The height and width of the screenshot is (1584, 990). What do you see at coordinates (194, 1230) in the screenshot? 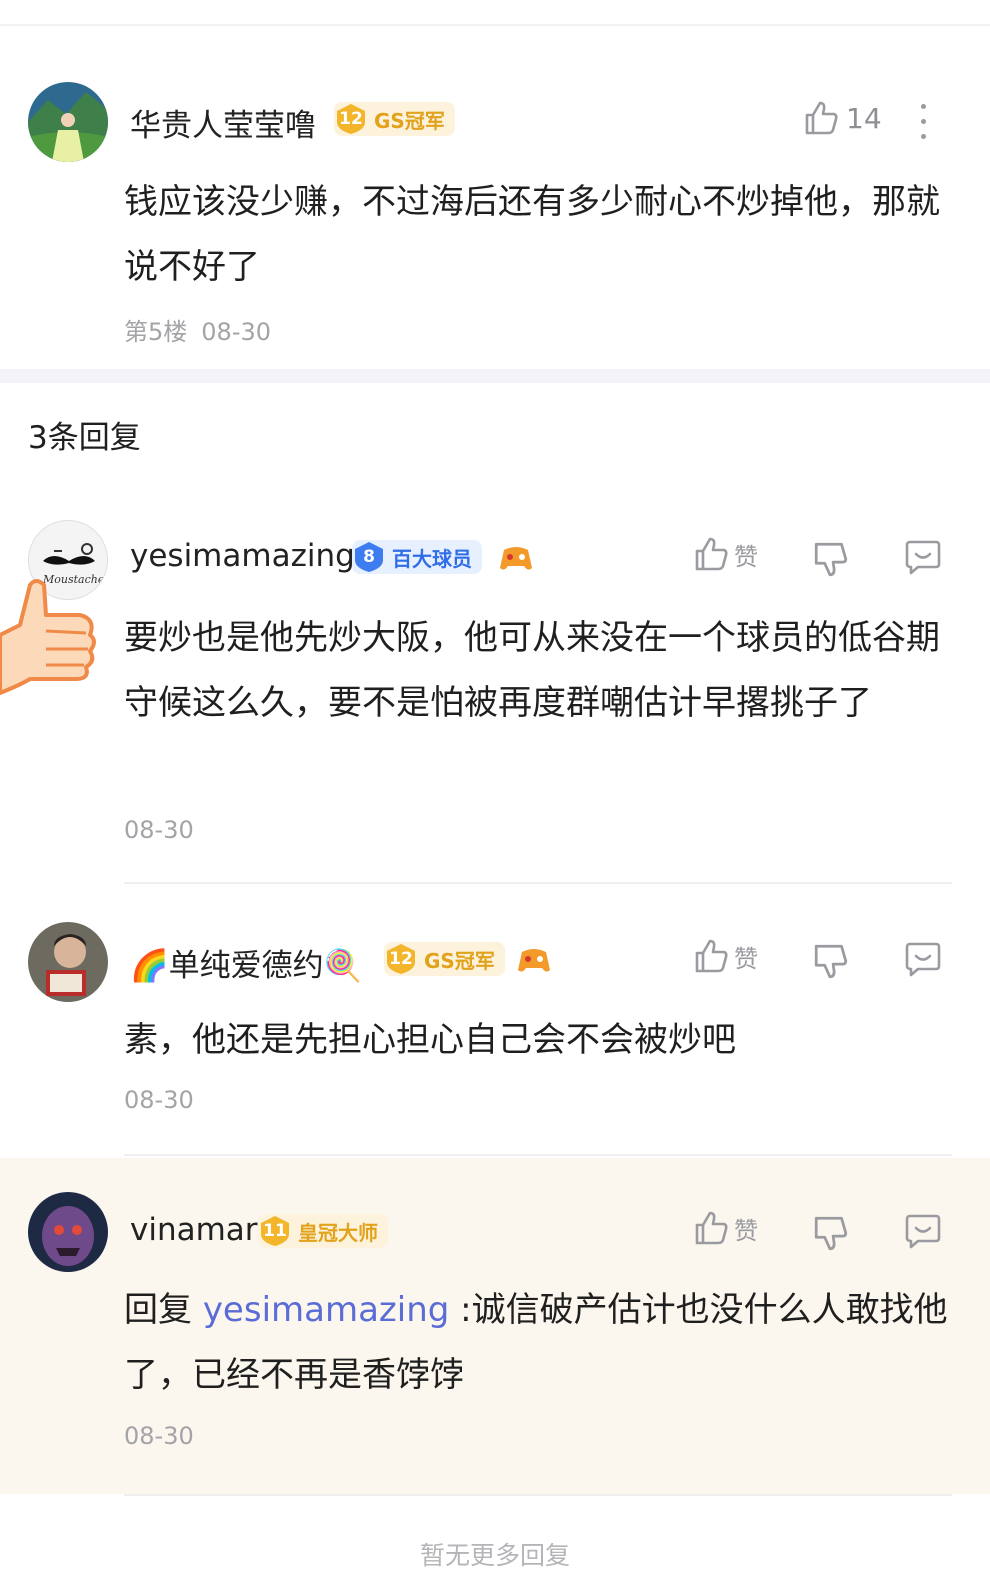
I see `username: vinamar` at bounding box center [194, 1230].